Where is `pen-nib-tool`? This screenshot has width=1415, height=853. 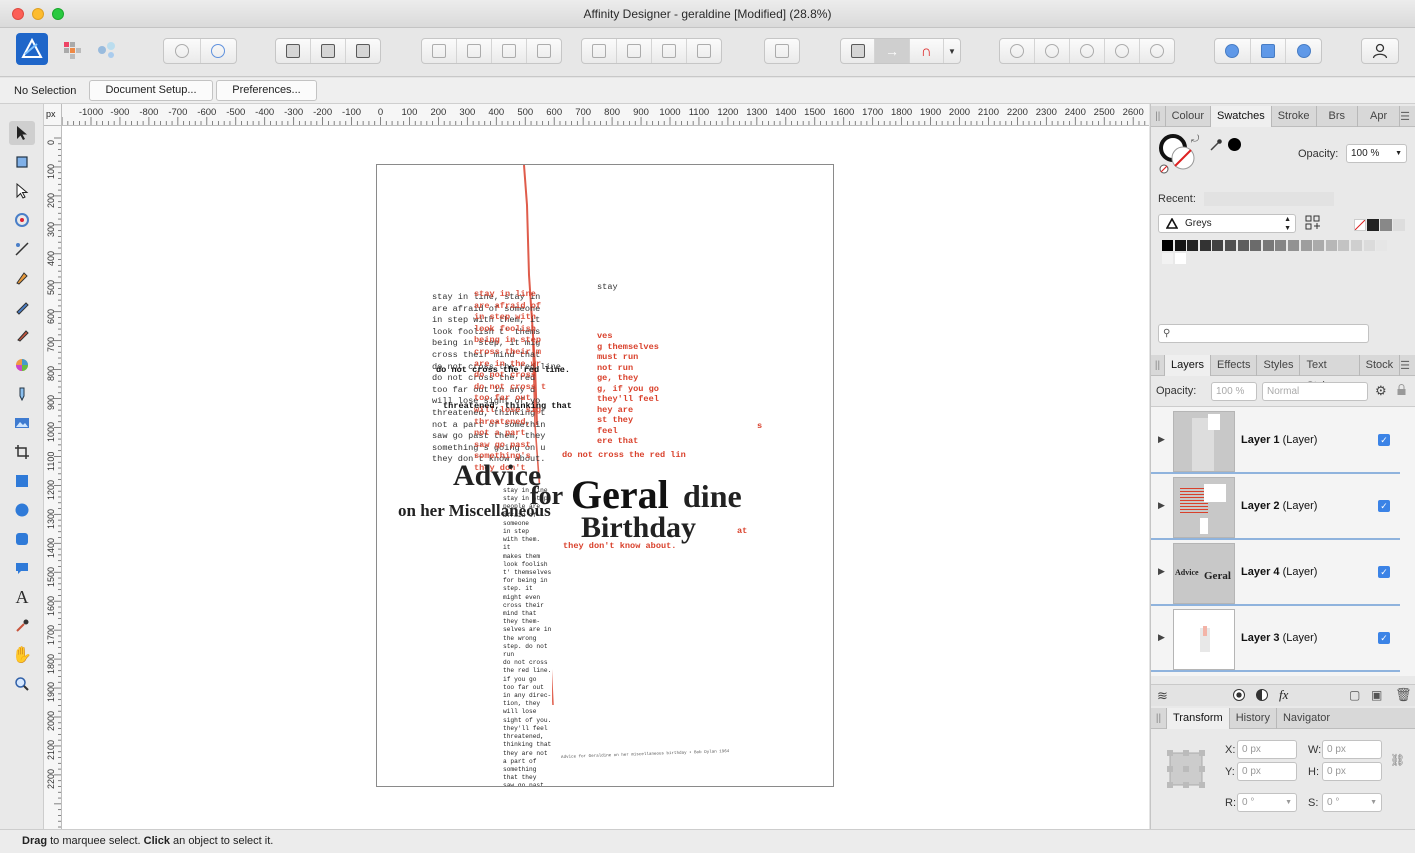 pen-nib-tool is located at coordinates (22, 278).